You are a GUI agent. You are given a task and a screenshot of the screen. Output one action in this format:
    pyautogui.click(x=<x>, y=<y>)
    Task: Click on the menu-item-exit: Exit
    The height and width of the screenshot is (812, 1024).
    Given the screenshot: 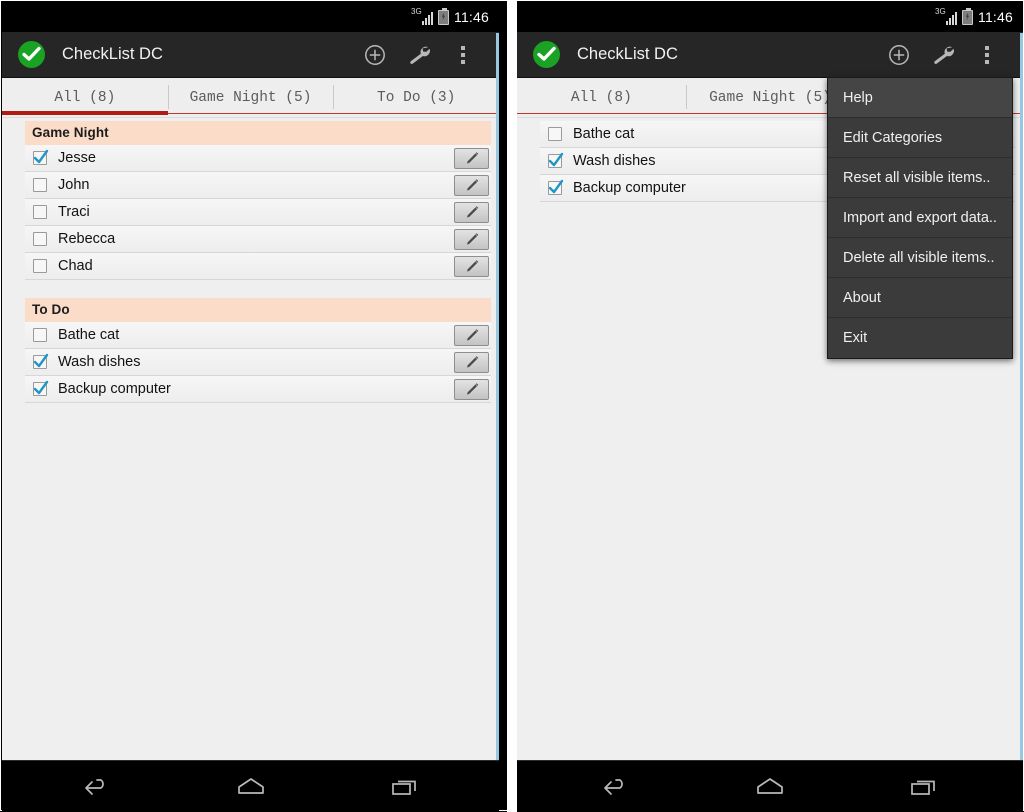 What is the action you would take?
    pyautogui.click(x=920, y=338)
    